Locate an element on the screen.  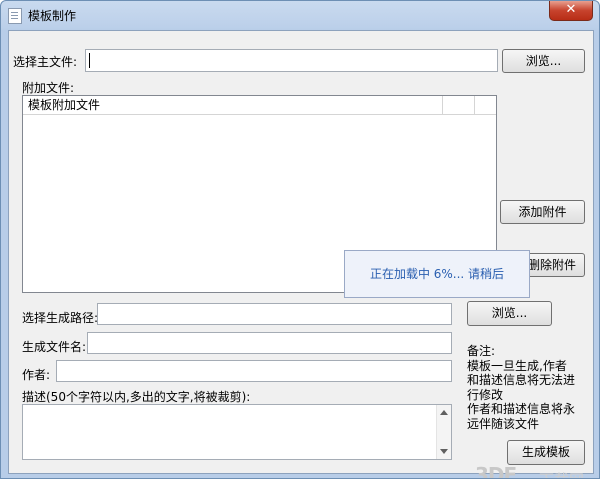
column-header-extra is located at coordinates (459, 105).